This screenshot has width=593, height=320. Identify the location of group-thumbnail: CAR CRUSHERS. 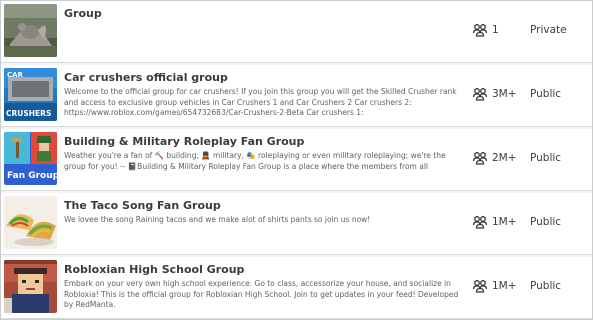
(30, 94).